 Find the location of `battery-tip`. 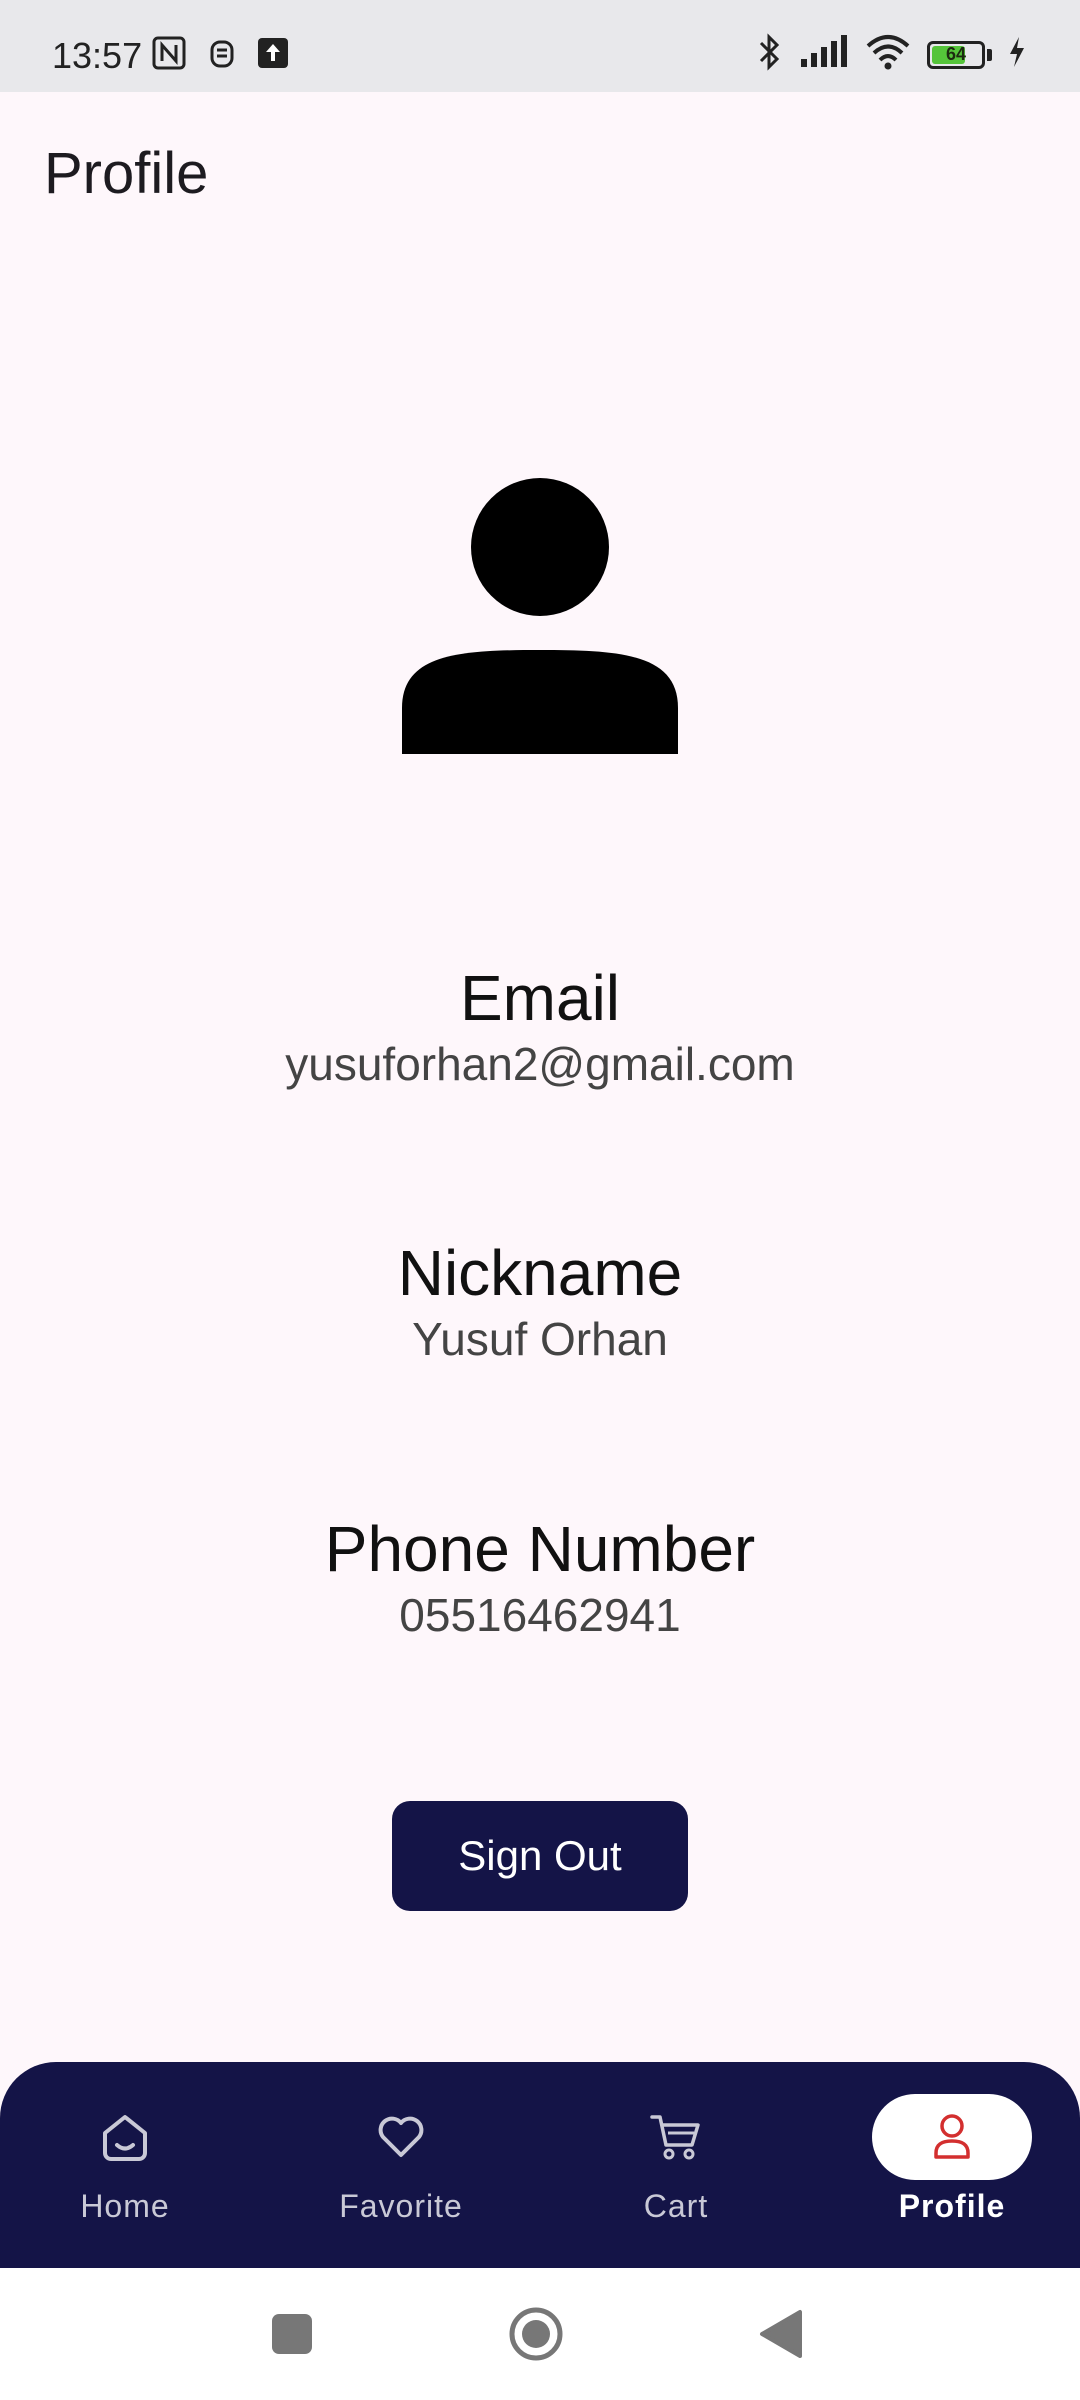

battery-tip is located at coordinates (989, 54).